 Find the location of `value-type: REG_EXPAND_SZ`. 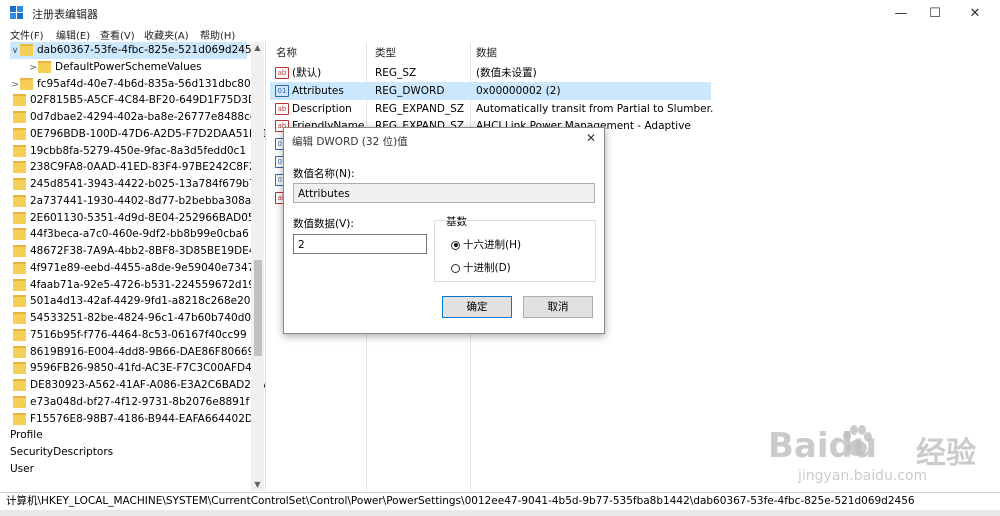

value-type: REG_EXPAND_SZ is located at coordinates (420, 108).